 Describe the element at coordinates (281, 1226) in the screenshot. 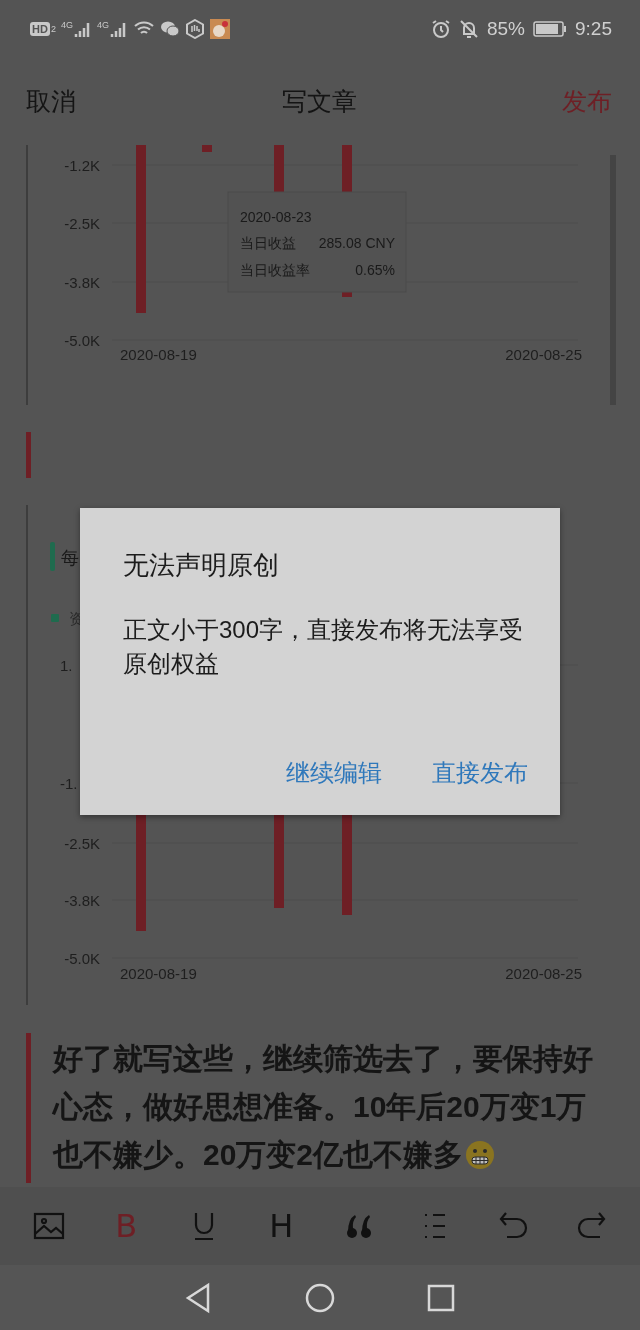

I see `heading-button: H` at that location.